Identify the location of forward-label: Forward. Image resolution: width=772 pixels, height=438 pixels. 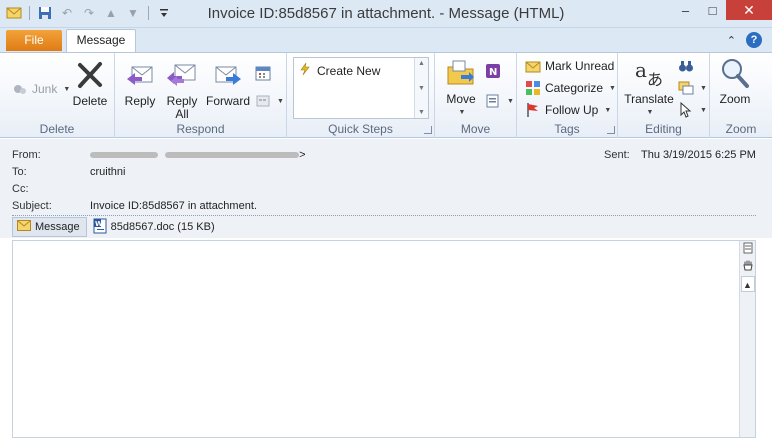
(227, 101).